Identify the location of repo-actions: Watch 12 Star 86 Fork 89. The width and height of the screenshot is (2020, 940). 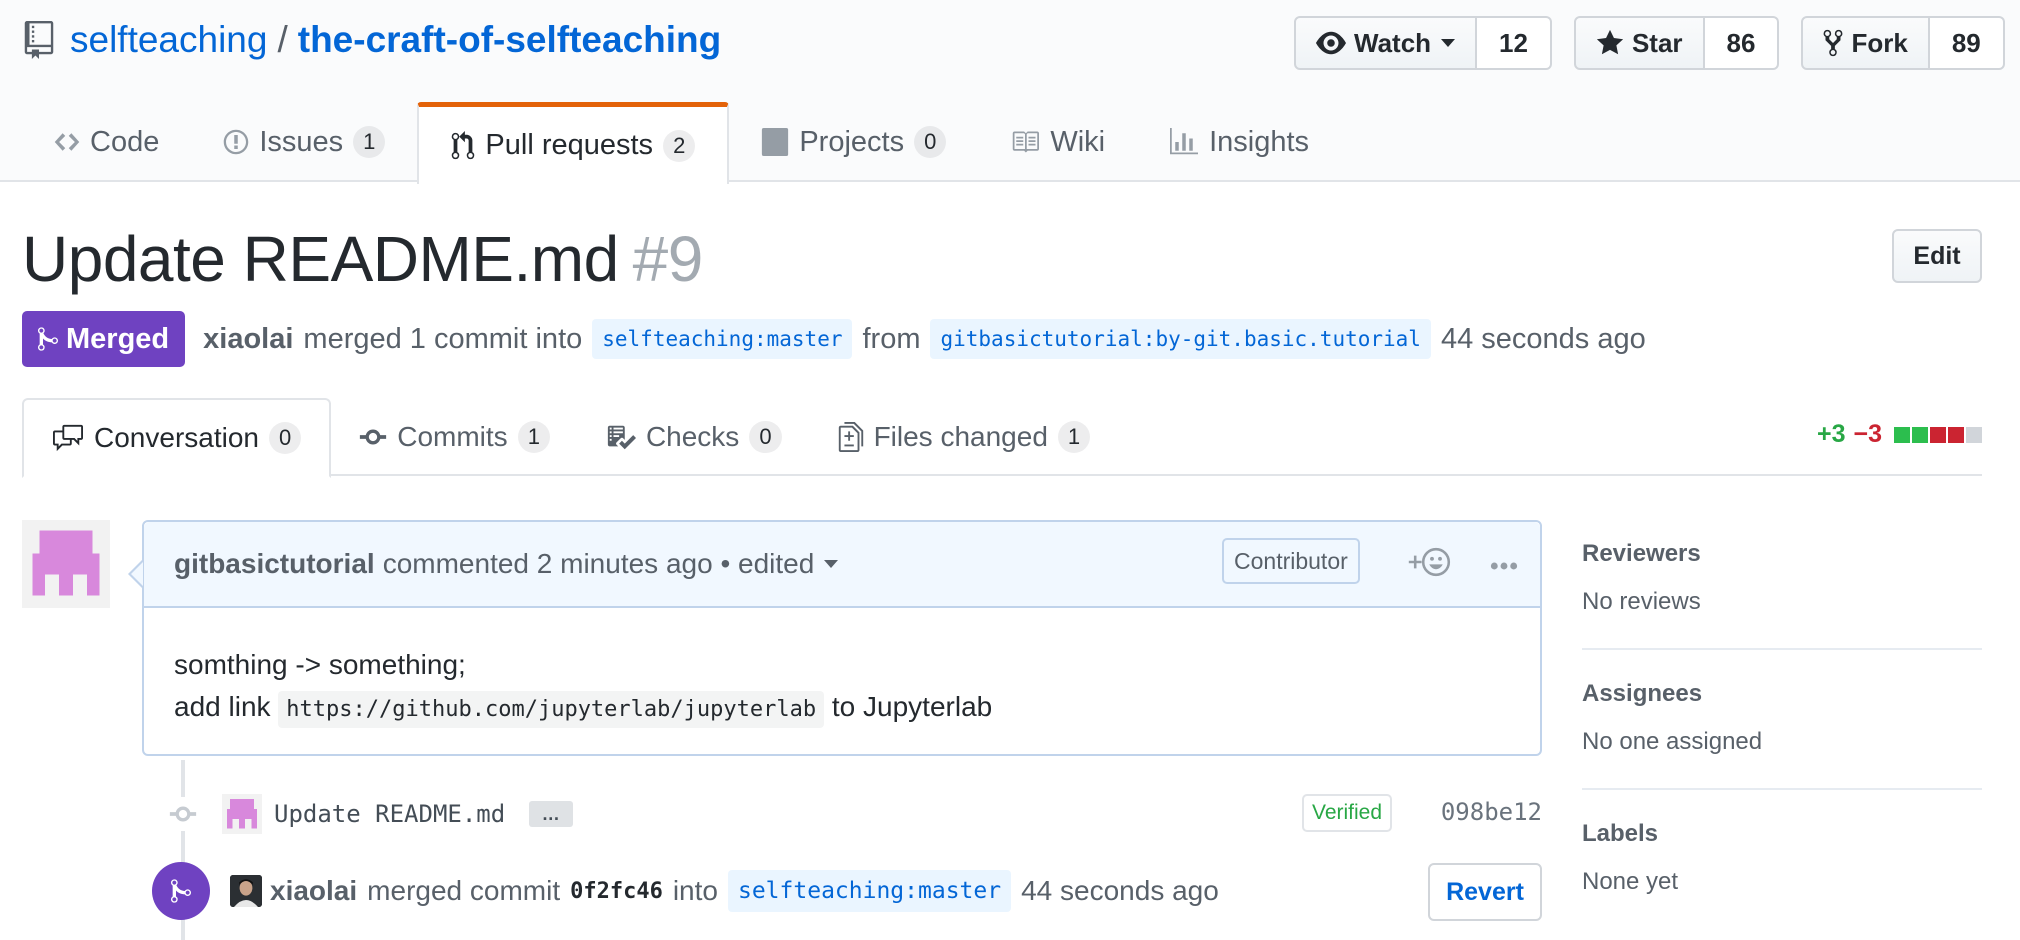
(1649, 43).